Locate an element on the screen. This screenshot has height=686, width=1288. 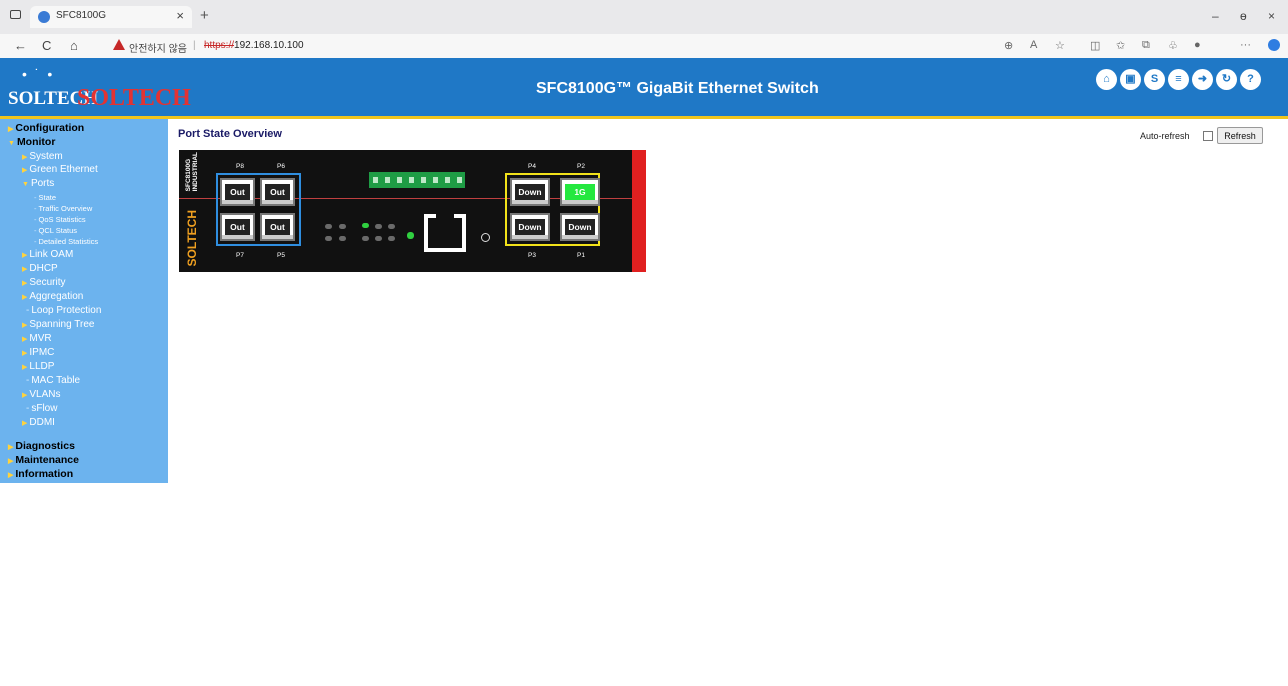
url-field: https://192.168.10.100 is located at coordinates (254, 45).